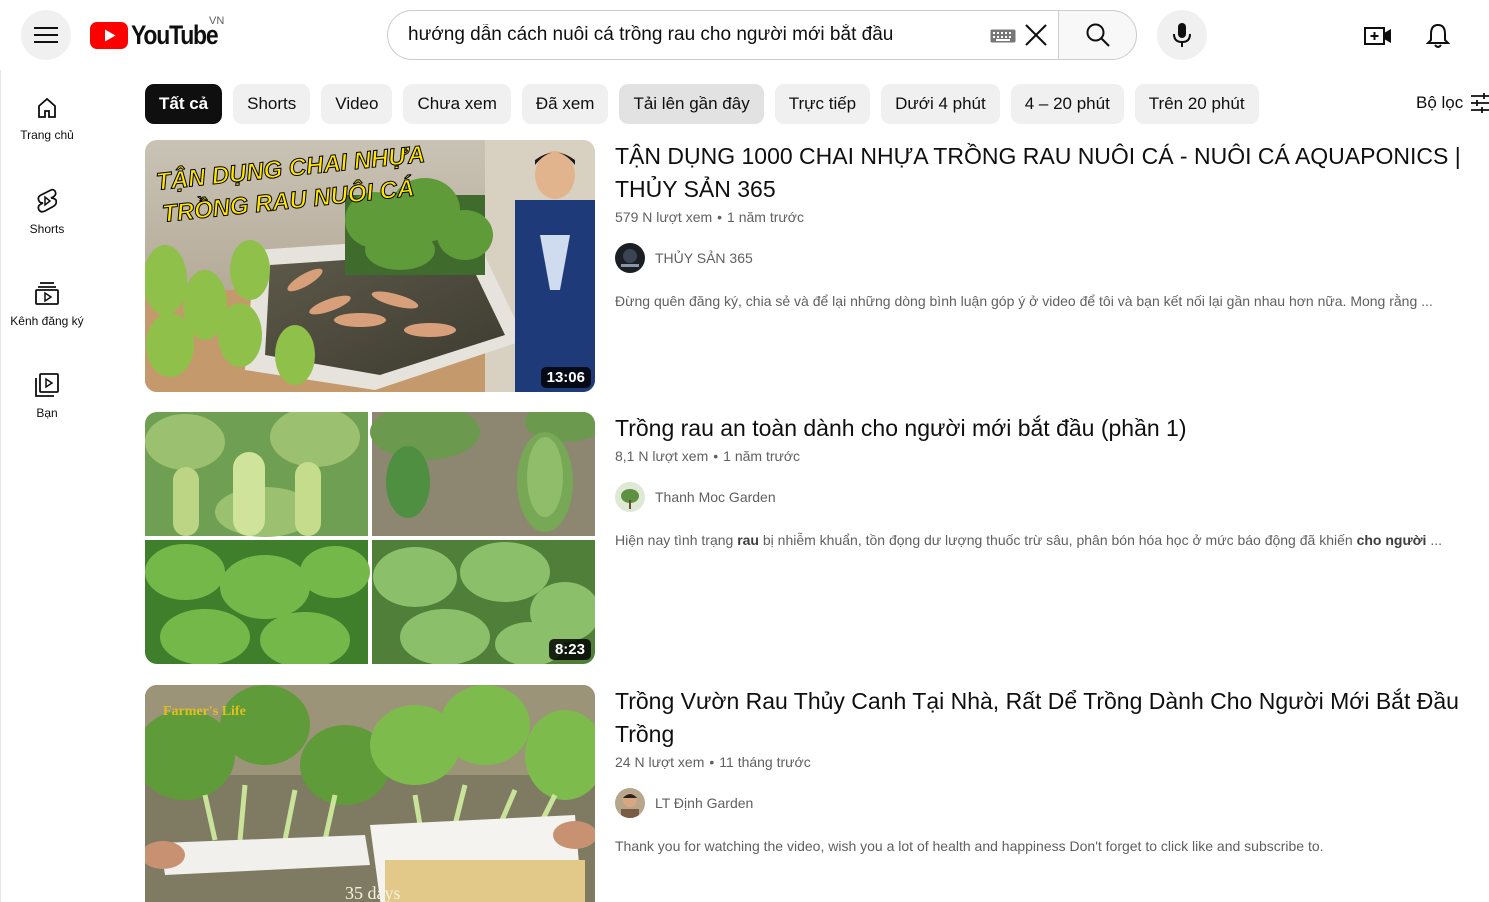 Image resolution: width=1489 pixels, height=902 pixels. Describe the element at coordinates (370, 793) in the screenshot. I see `video-thumbnail: Farmer's Life 35 days` at that location.